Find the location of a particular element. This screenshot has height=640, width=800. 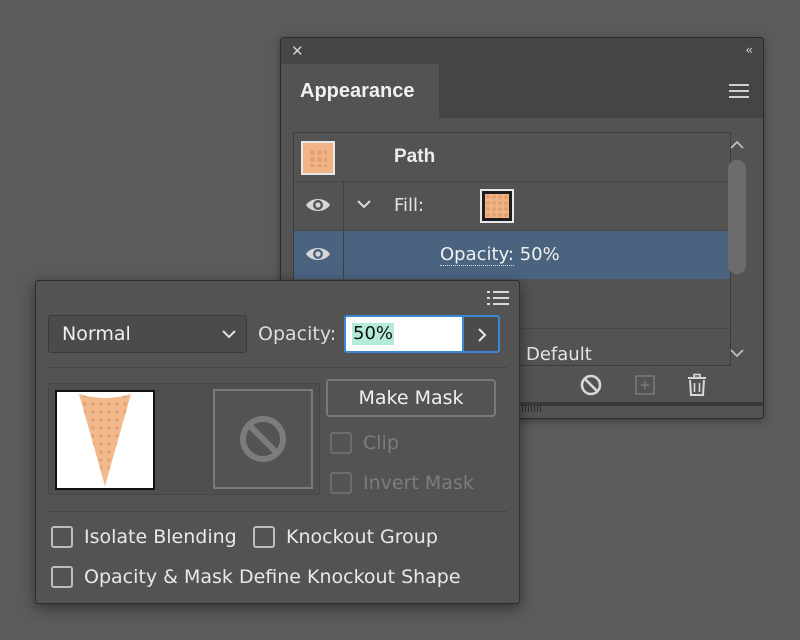

opacity-label: Opacity: is located at coordinates (297, 334).